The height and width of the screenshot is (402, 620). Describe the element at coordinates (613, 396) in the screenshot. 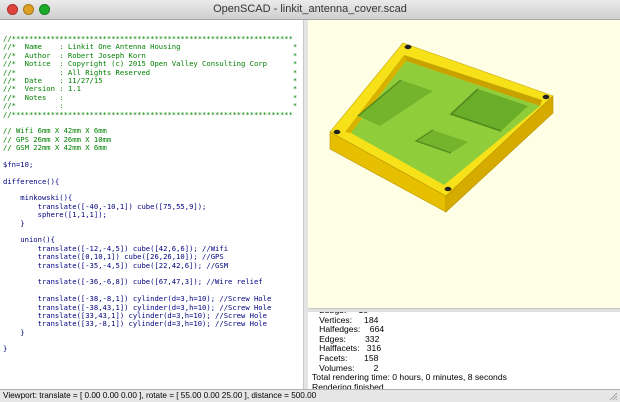

I see `resize-grip-icon` at that location.